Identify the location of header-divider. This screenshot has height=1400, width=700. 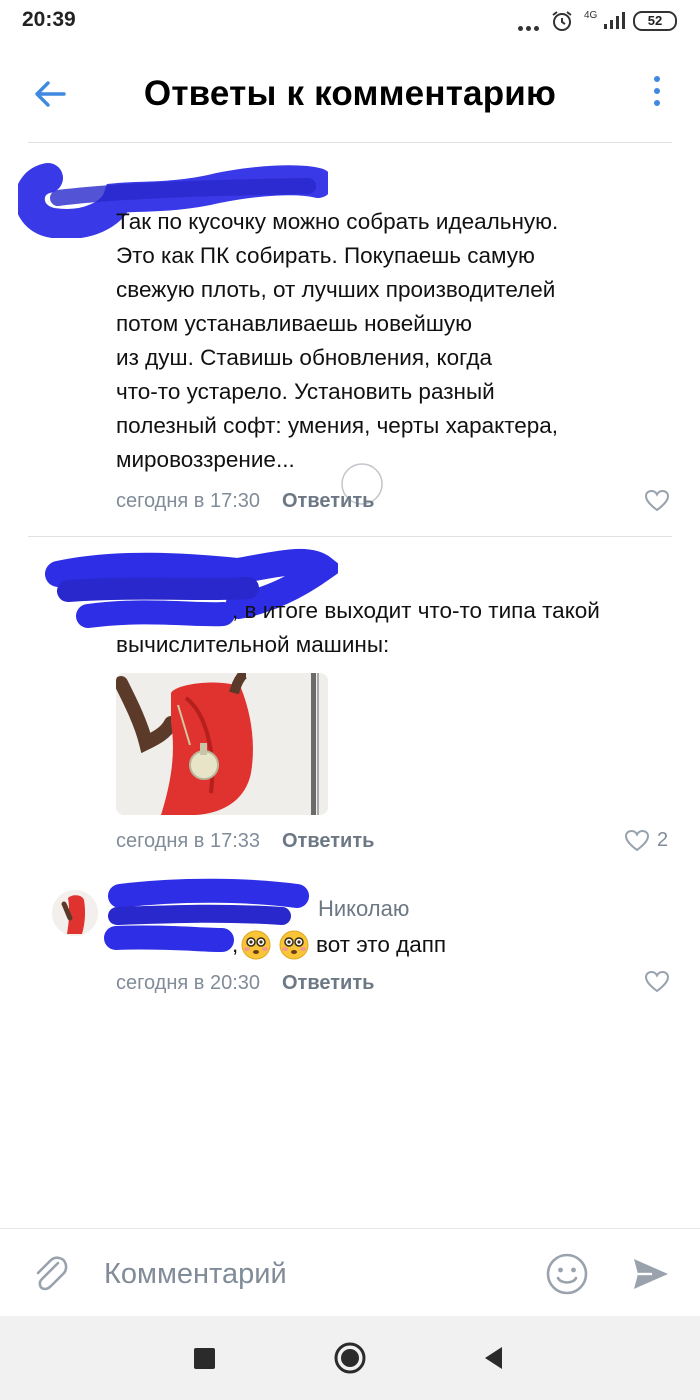
(350, 142).